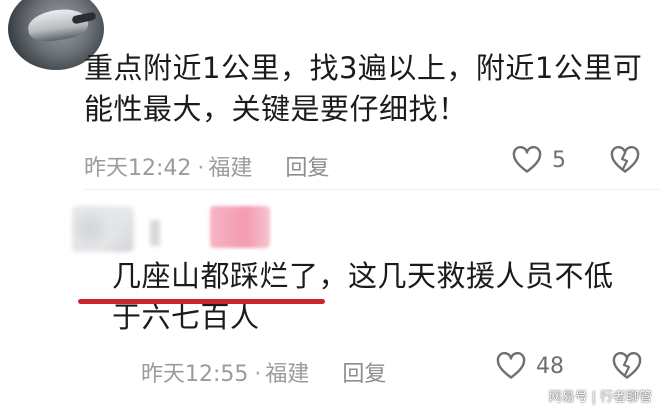 Image resolution: width=660 pixels, height=411 pixels. I want to click on comment-text-line: 几座山都踩烂了 ，这几天救援人员不低, so click(360, 280).